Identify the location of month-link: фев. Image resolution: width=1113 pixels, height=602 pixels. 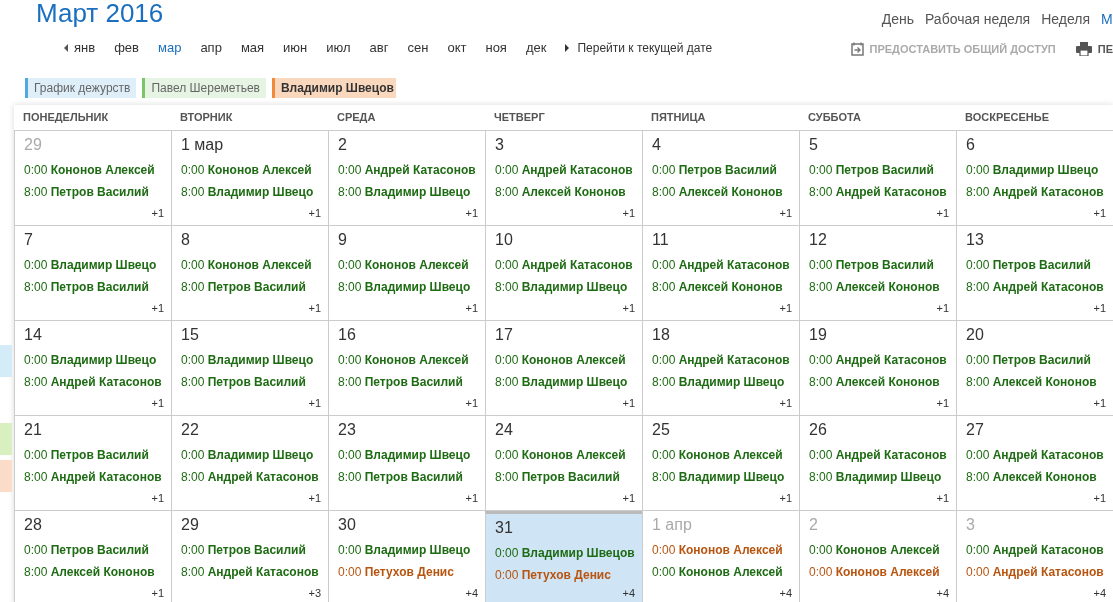
(126, 48).